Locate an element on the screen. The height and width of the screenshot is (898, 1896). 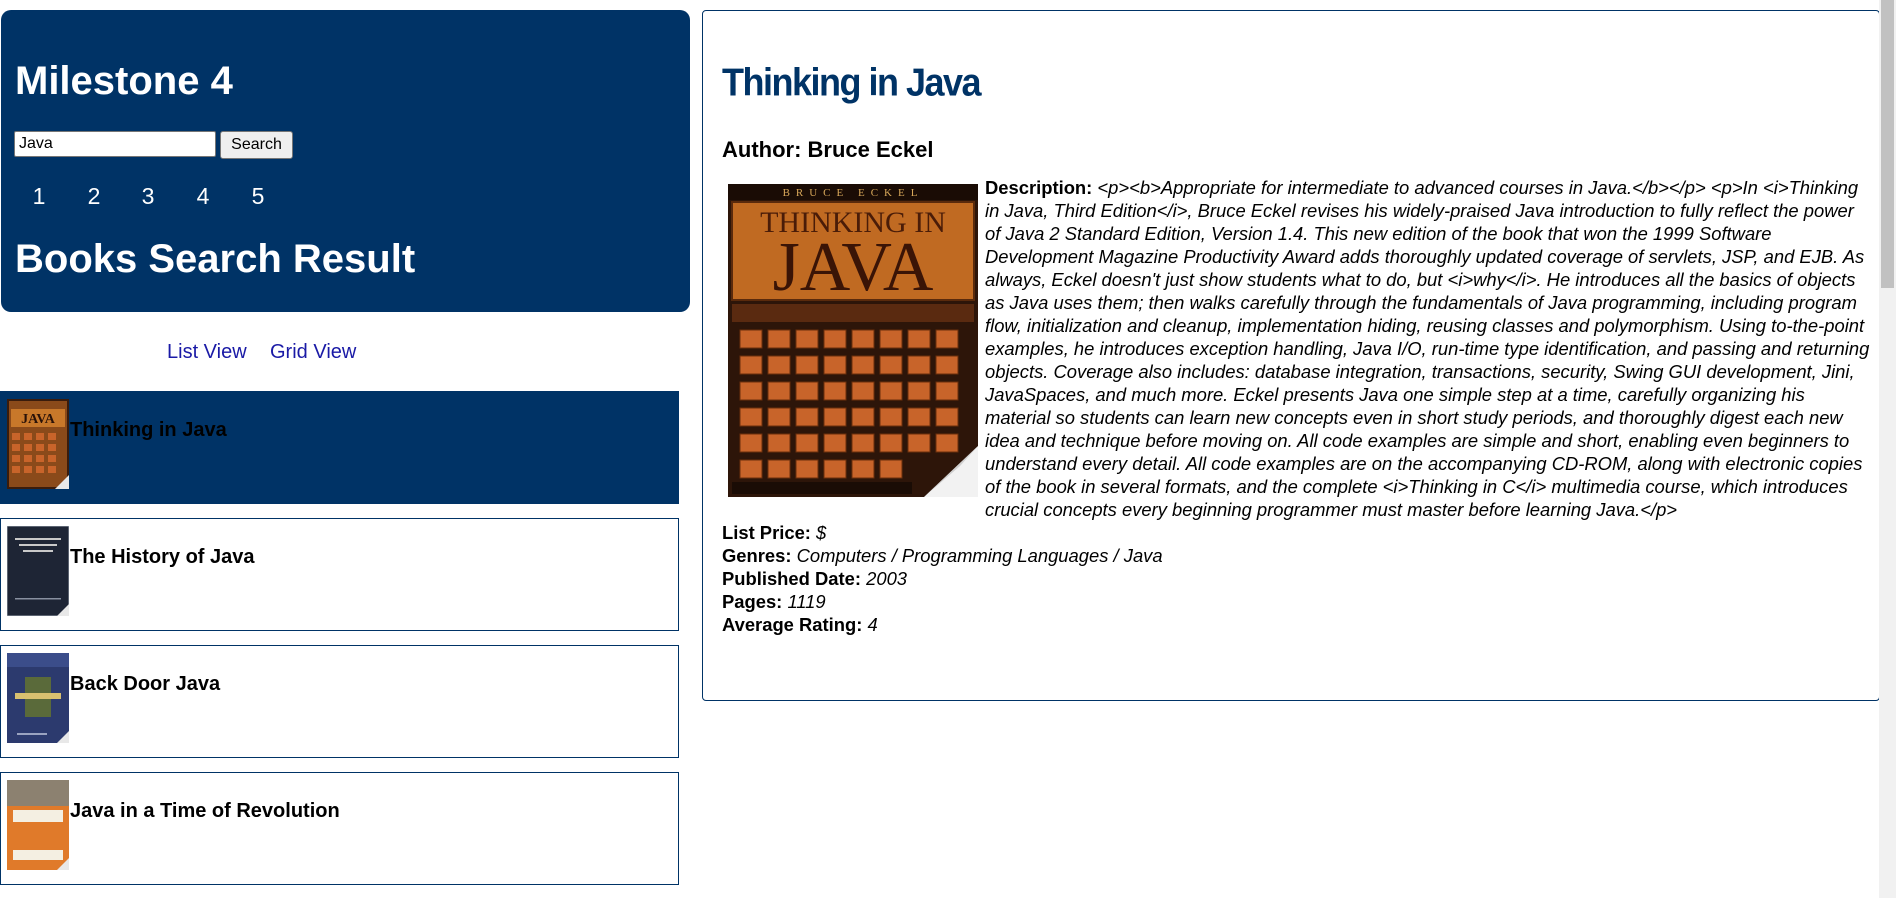
book-title: The History of Java is located at coordinates (162, 557).